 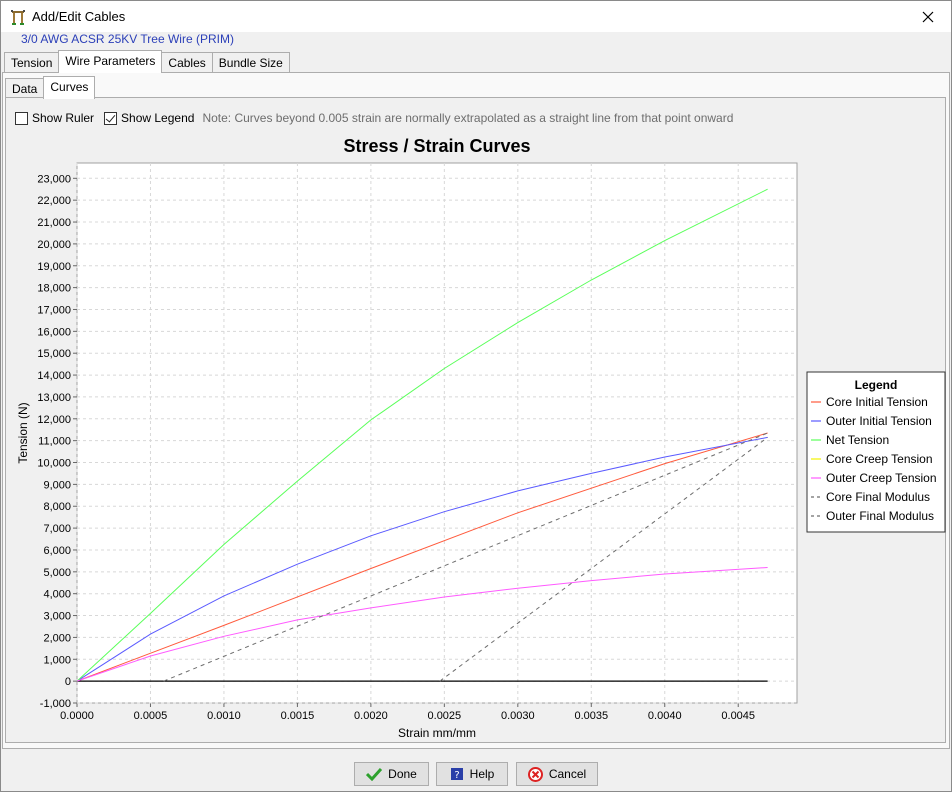 What do you see at coordinates (57, 507) in the screenshot?
I see `y-tick-label: 8,000` at bounding box center [57, 507].